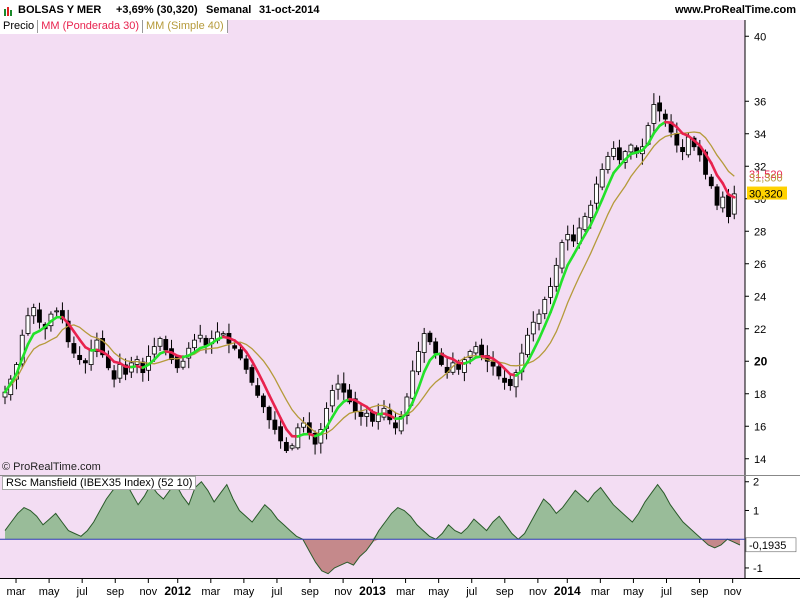 This screenshot has height=600, width=800. I want to click on x-tick-label: 2013, so click(372, 591).